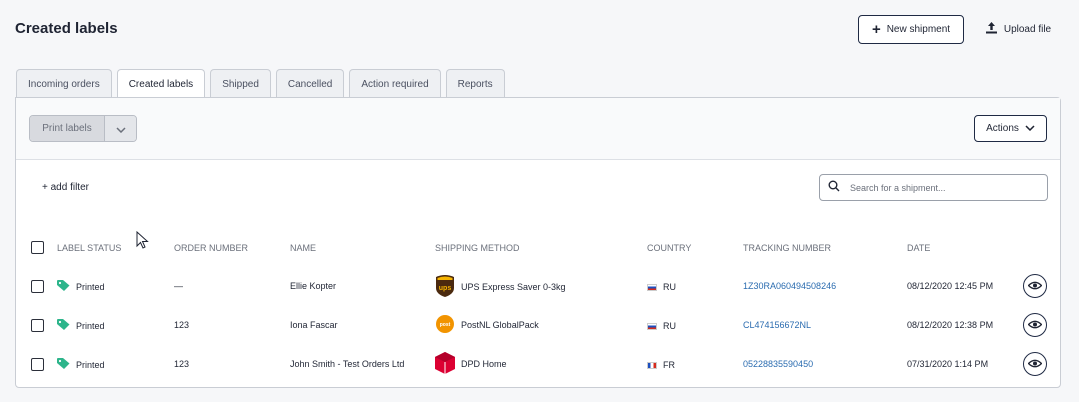  Describe the element at coordinates (991, 29) in the screenshot. I see `upload-icon` at that location.